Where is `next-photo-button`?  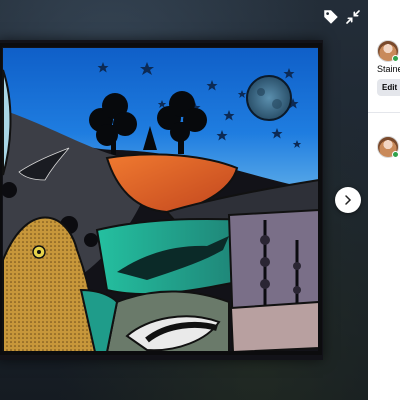
next-photo-button is located at coordinates (348, 200).